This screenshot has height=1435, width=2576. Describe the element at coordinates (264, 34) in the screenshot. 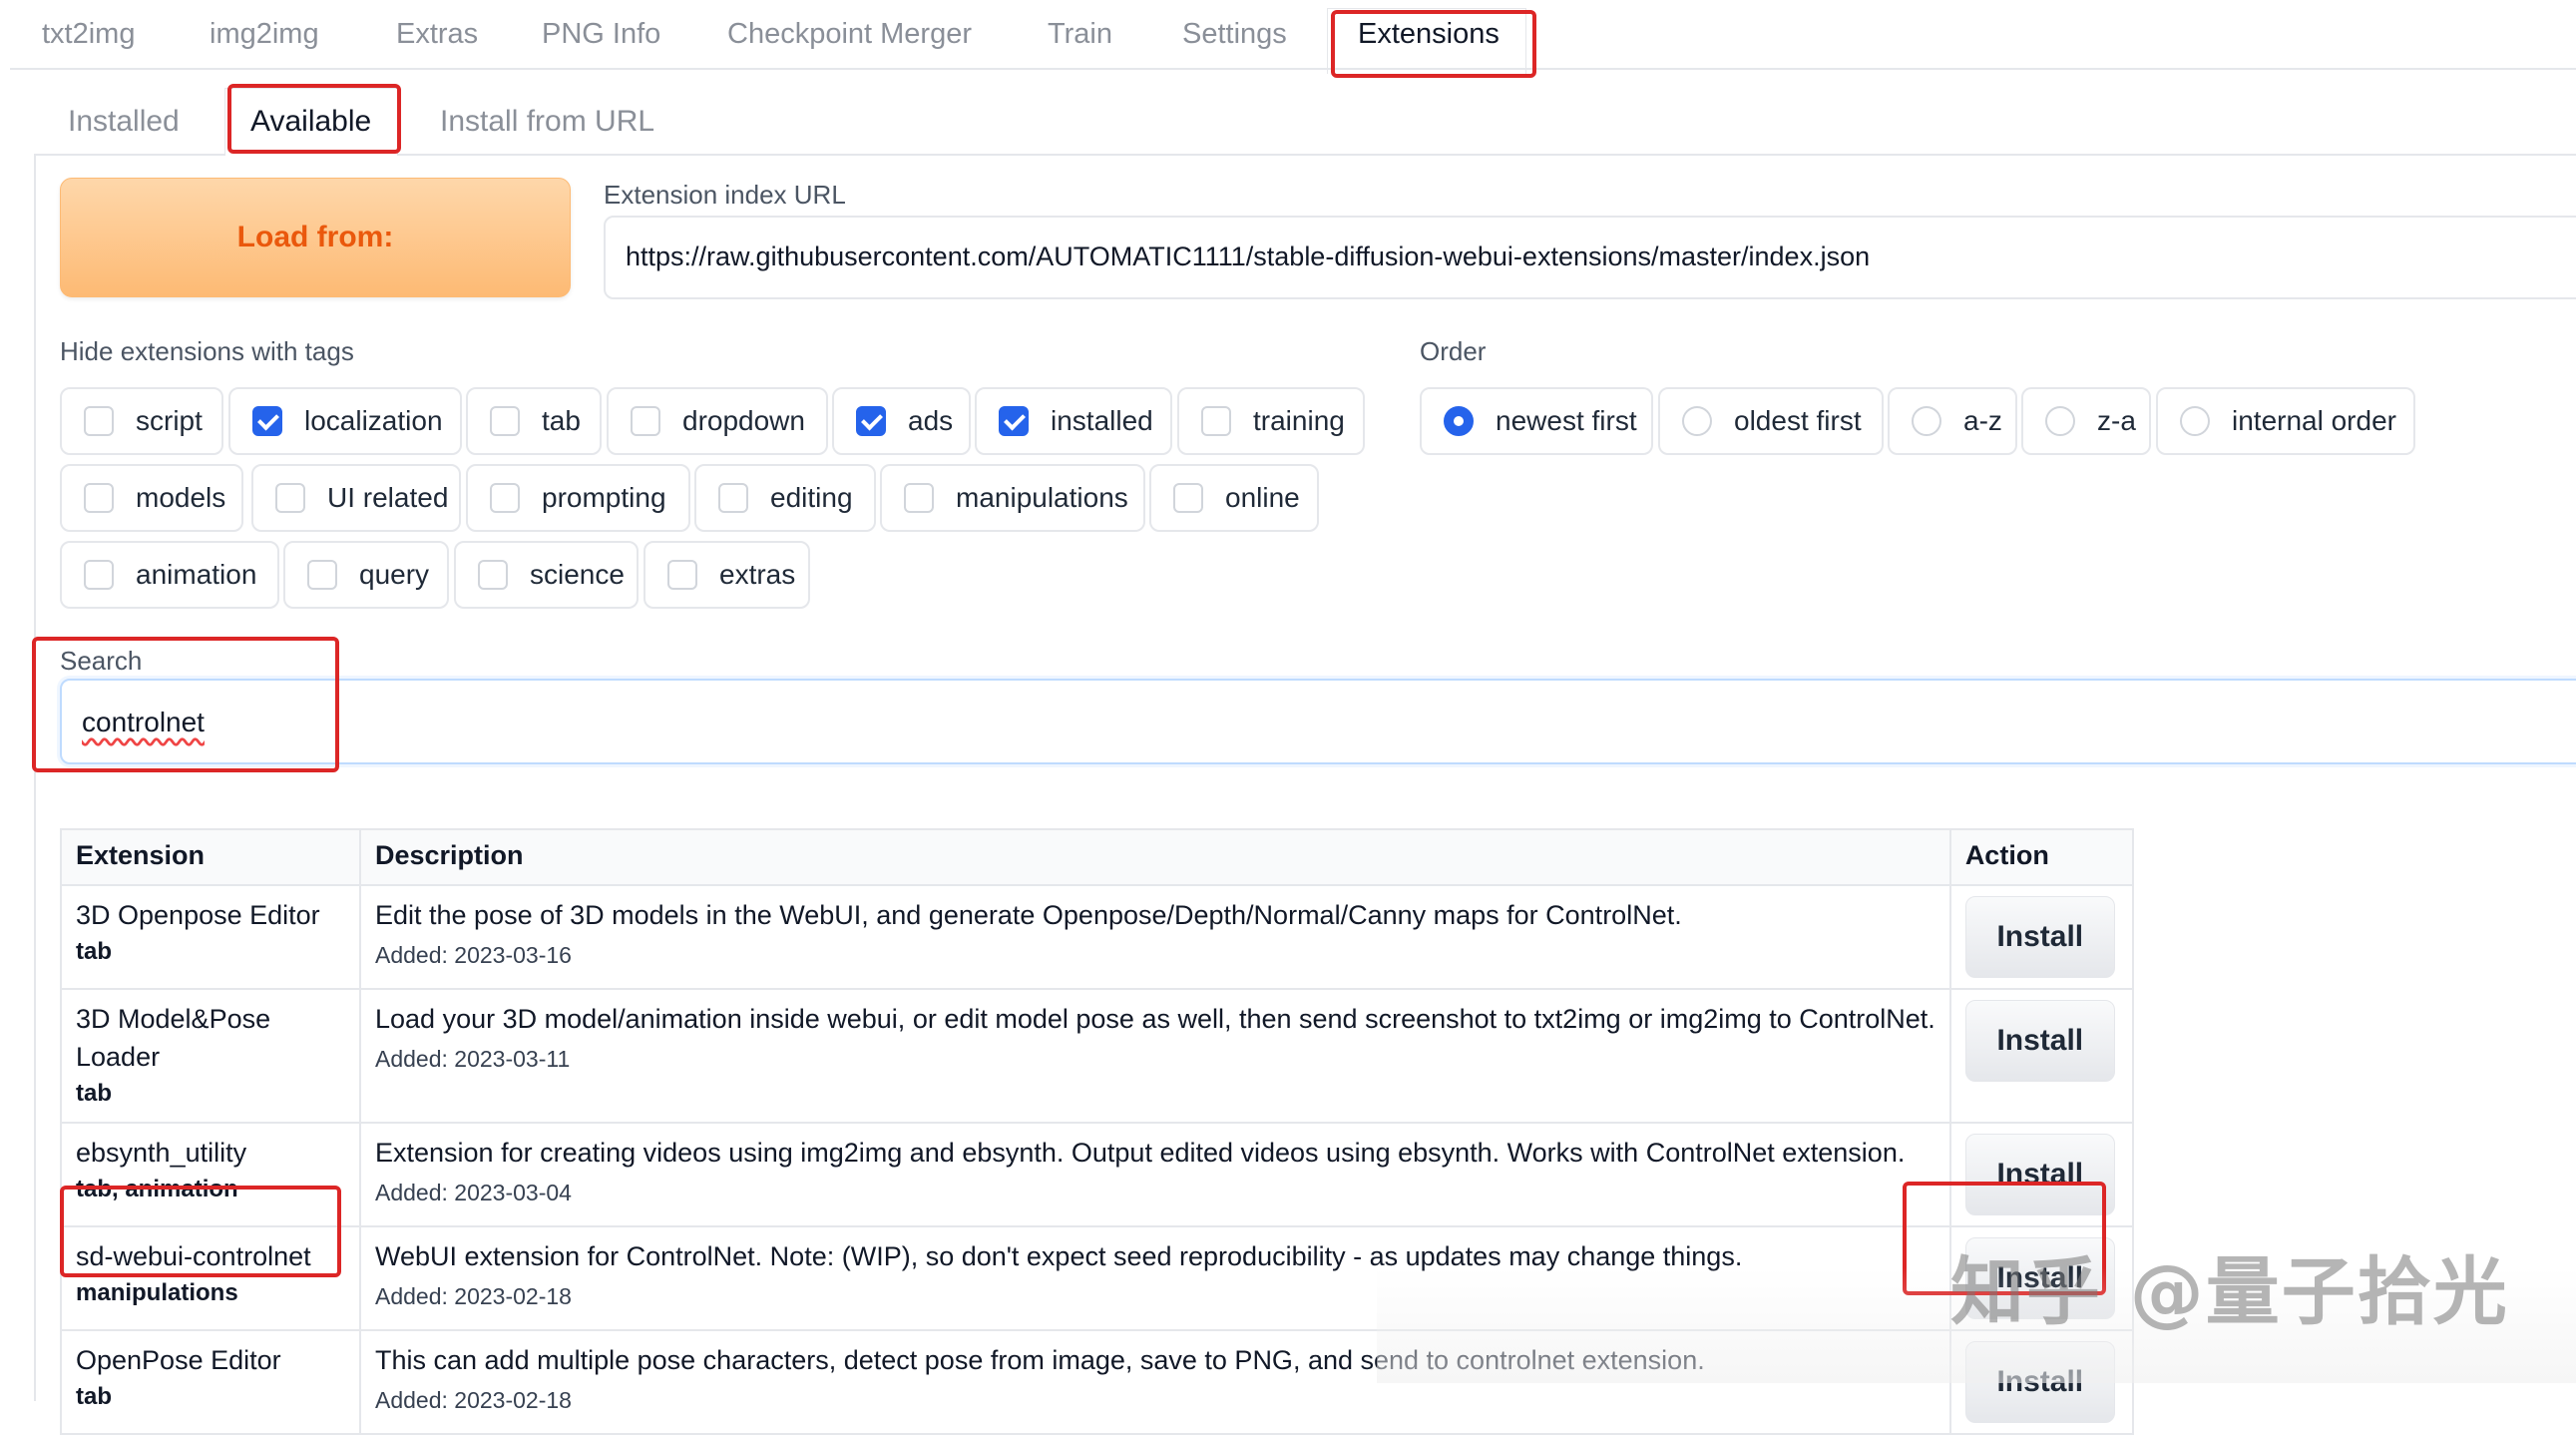

I see `tab-img2img: img2img` at that location.